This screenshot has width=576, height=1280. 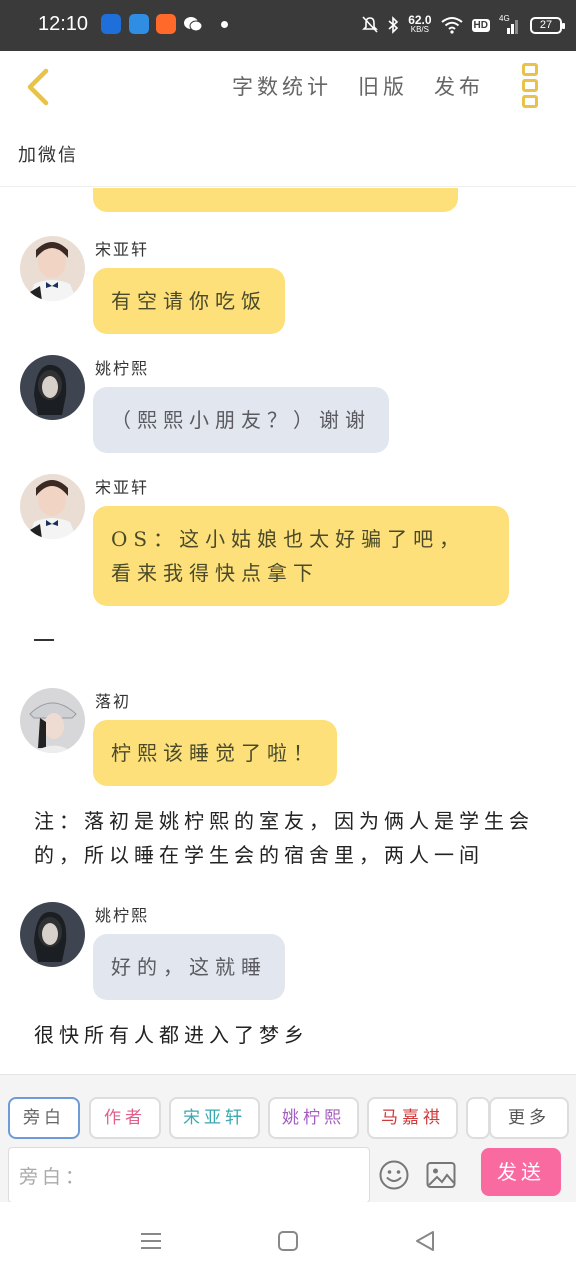 What do you see at coordinates (63, 24) in the screenshot?
I see `status-time: 12:10` at bounding box center [63, 24].